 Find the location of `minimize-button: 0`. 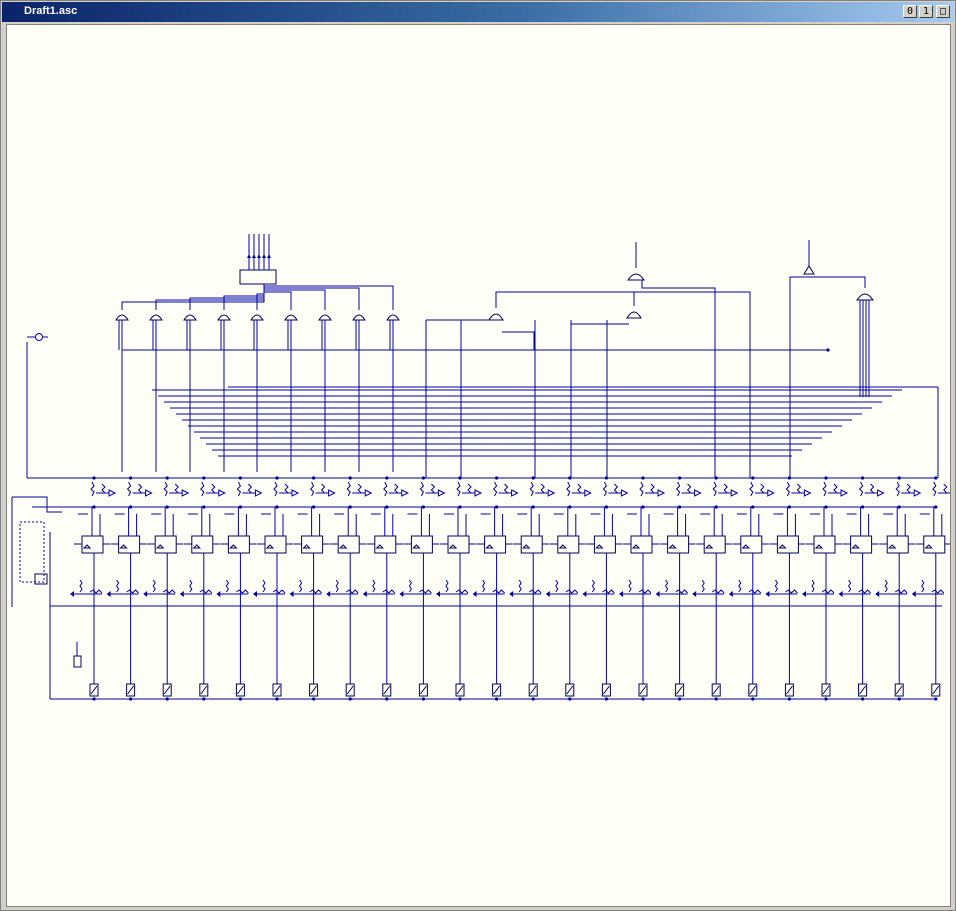

minimize-button: 0 is located at coordinates (910, 11).